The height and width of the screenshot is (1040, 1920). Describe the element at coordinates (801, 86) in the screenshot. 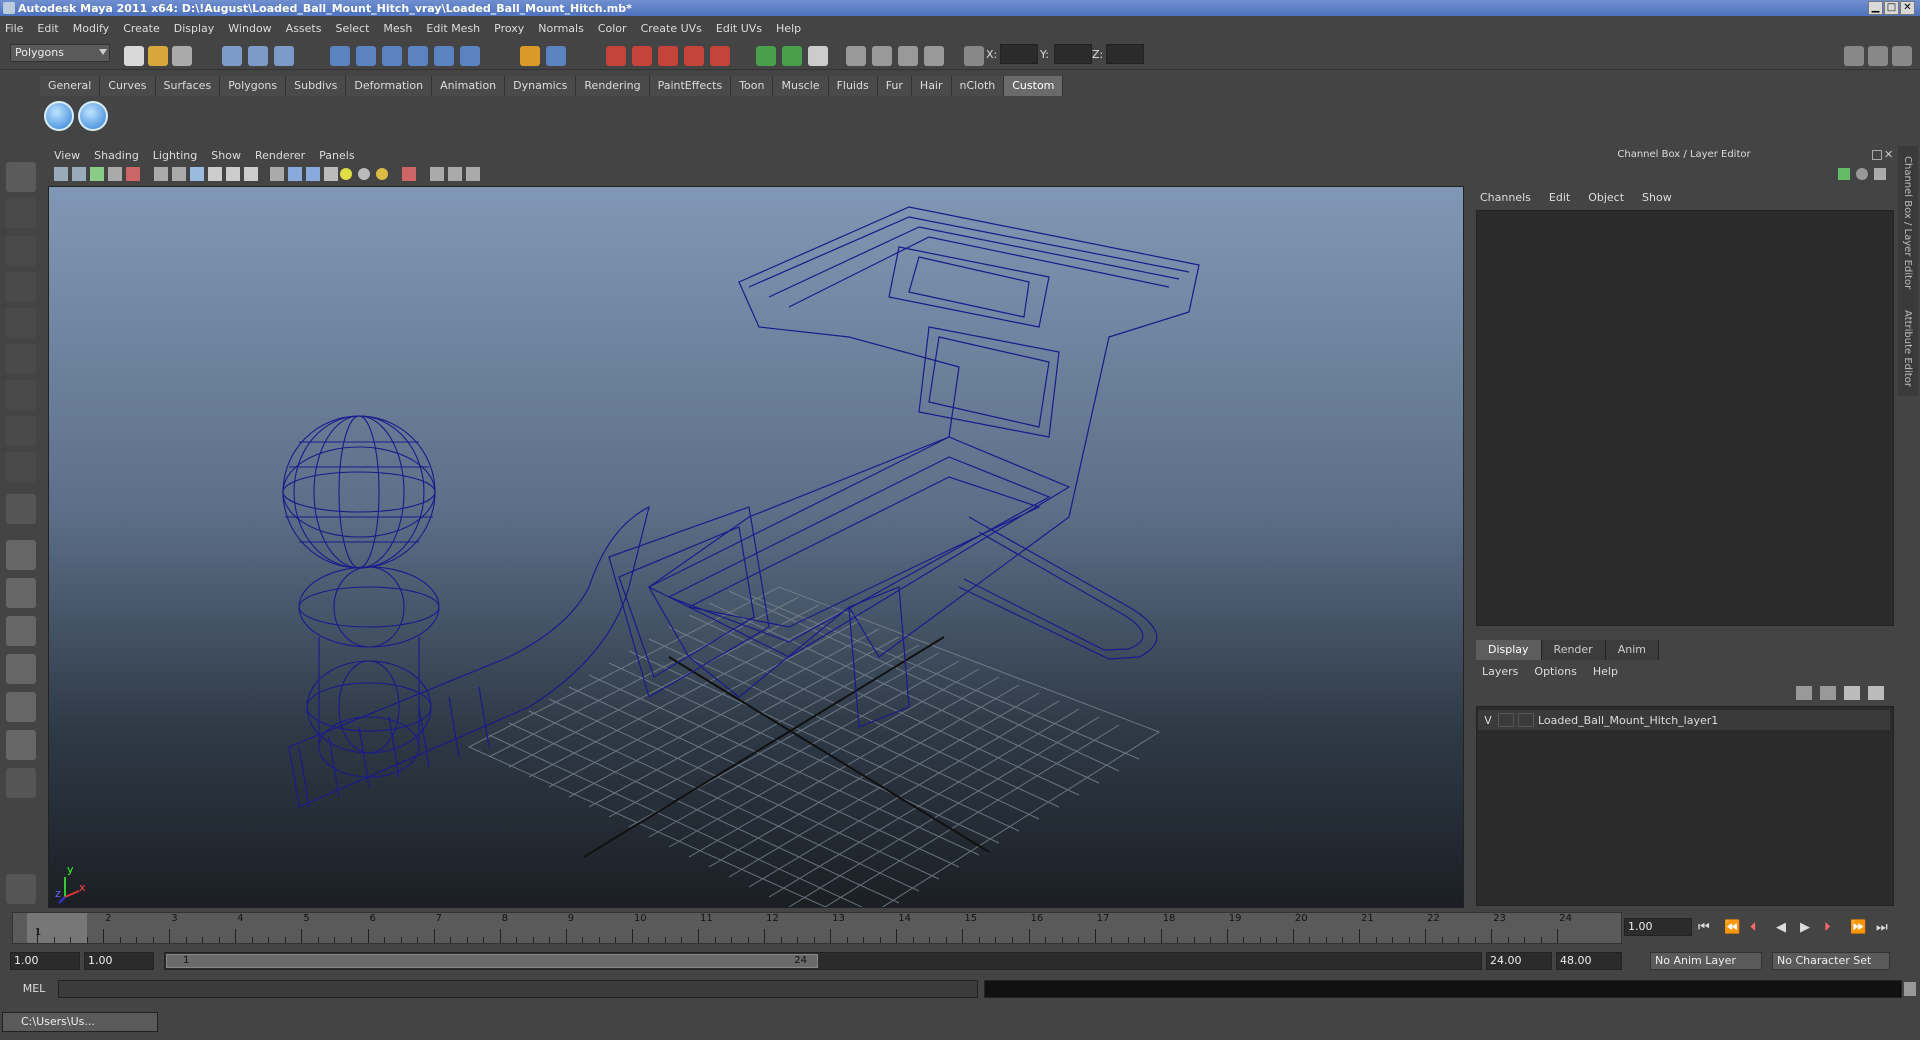

I see `shelf-tab-muscle: Muscle` at that location.